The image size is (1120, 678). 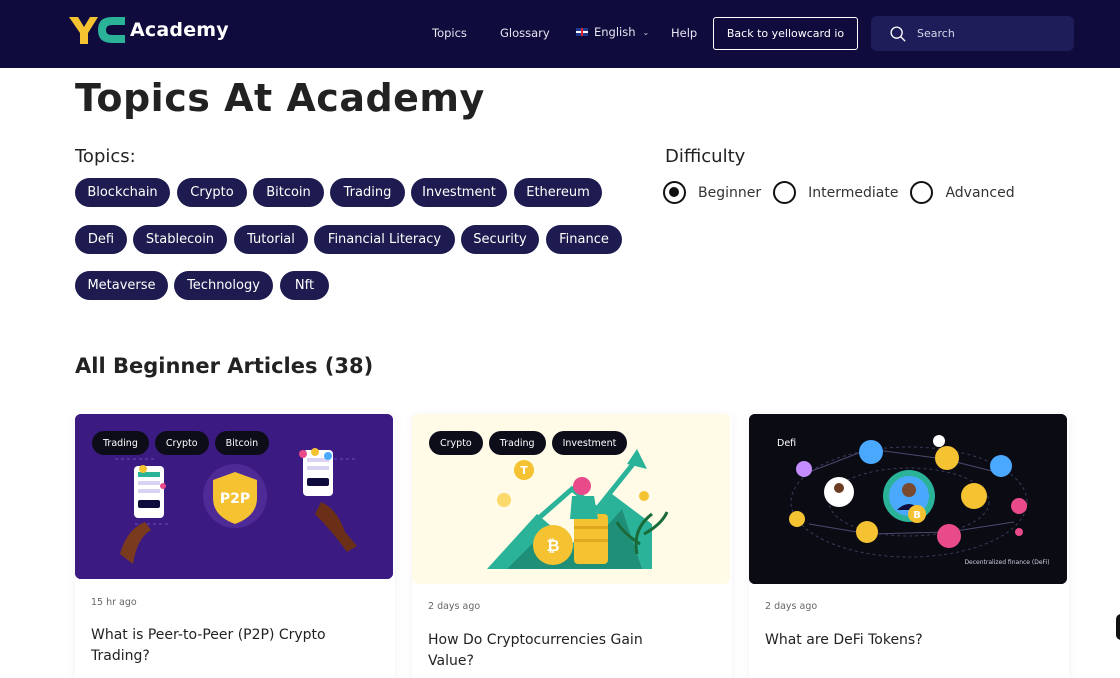 What do you see at coordinates (224, 366) in the screenshot?
I see `articles-heading: All Beginner Articles (38)` at bounding box center [224, 366].